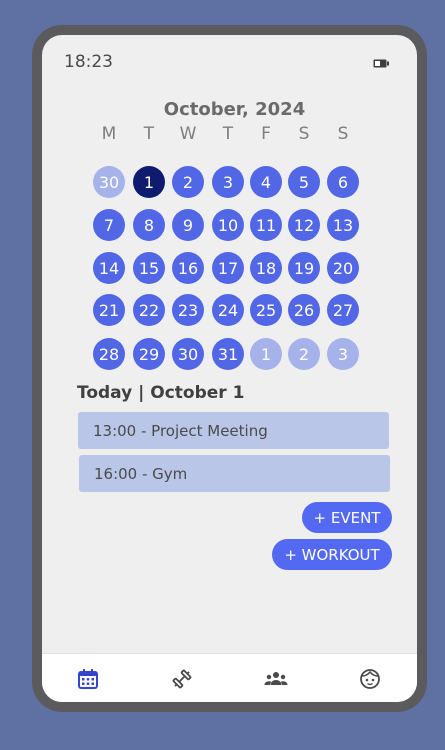  Describe the element at coordinates (229, 677) in the screenshot. I see `bottom-navigation` at that location.